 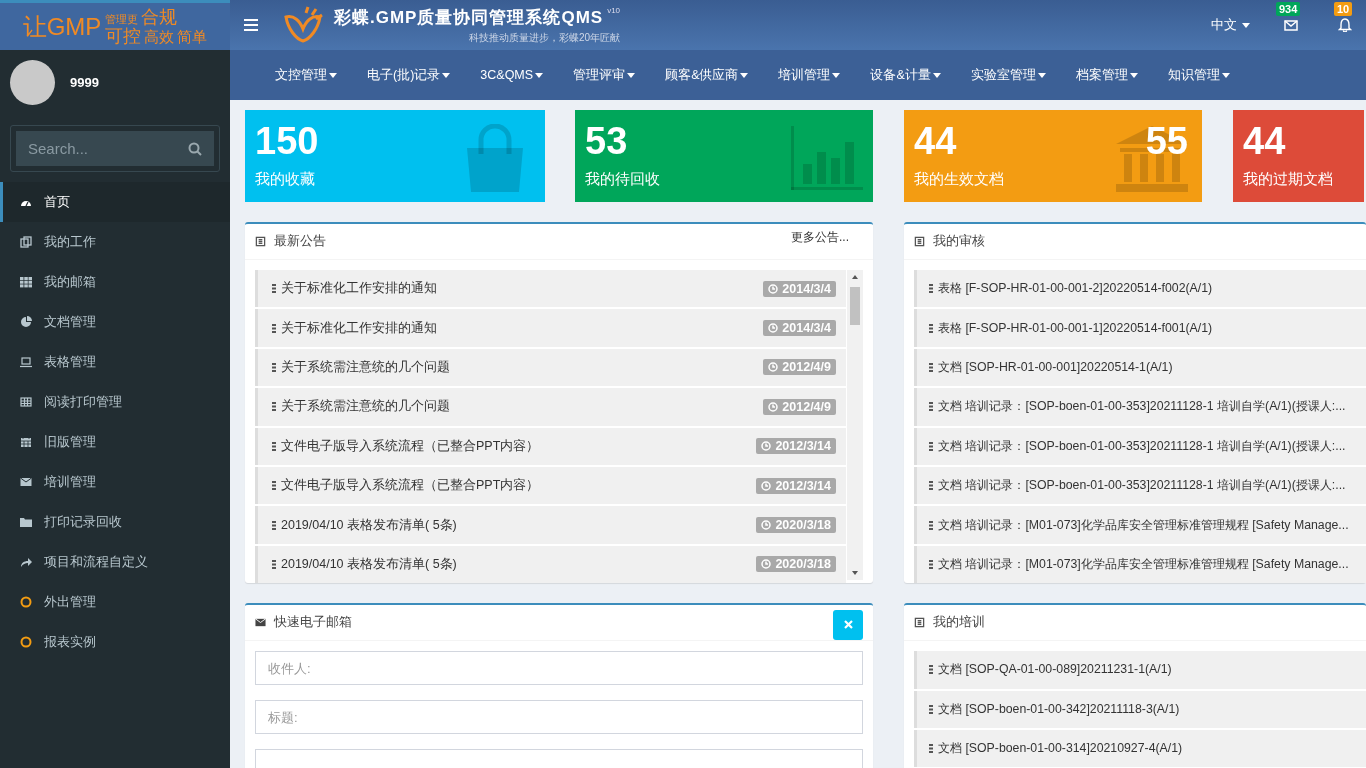 I want to click on sidebar-item: 外出管理, so click(x=115, y=602).